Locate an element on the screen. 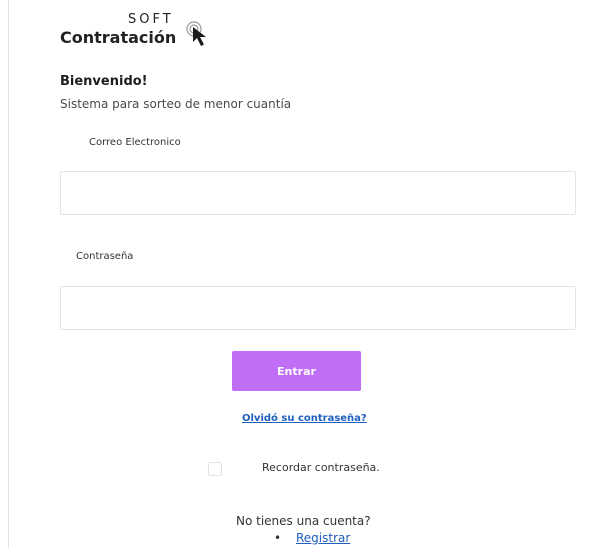 The width and height of the screenshot is (616, 548). password-field is located at coordinates (318, 308).